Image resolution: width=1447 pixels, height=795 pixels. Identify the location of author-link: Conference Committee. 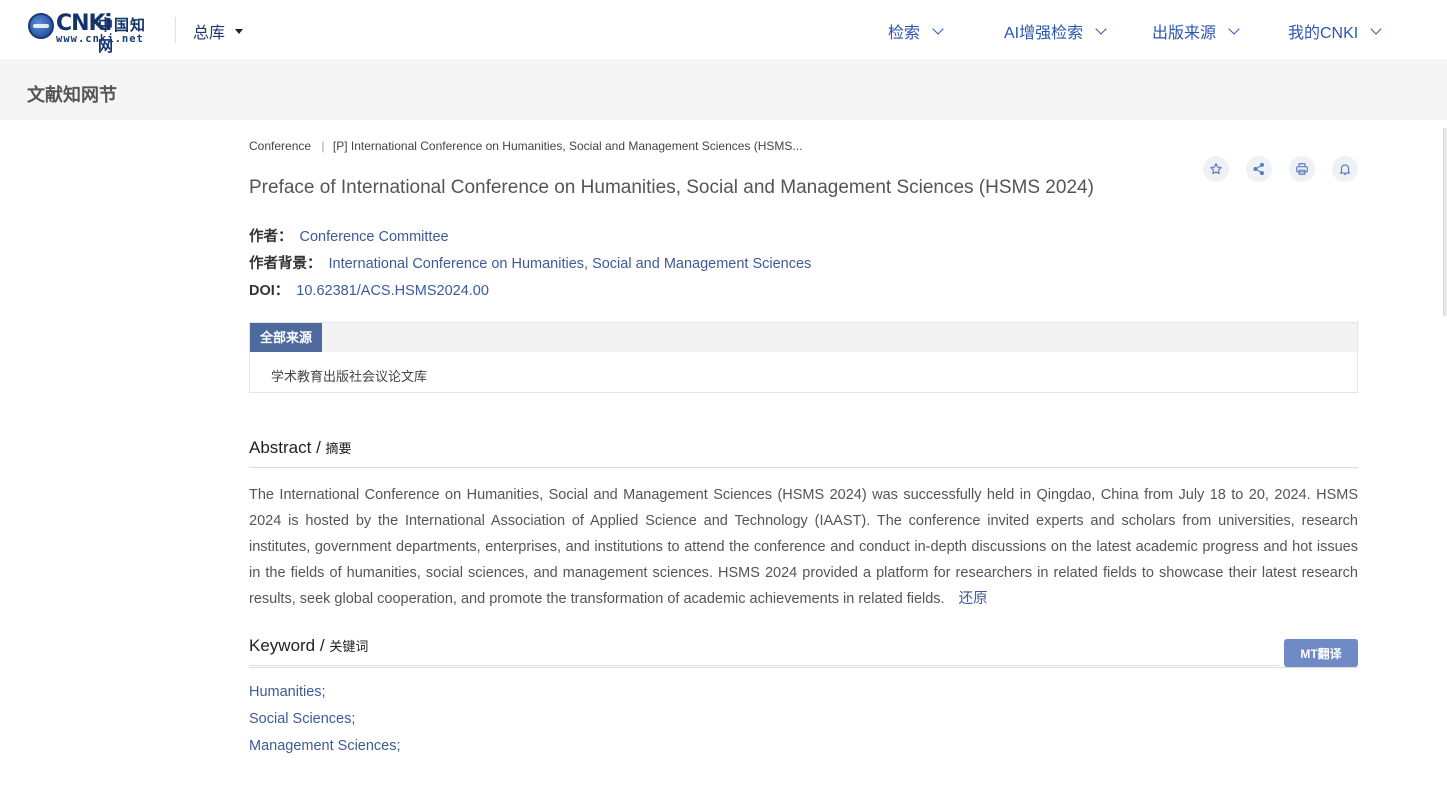
(374, 237).